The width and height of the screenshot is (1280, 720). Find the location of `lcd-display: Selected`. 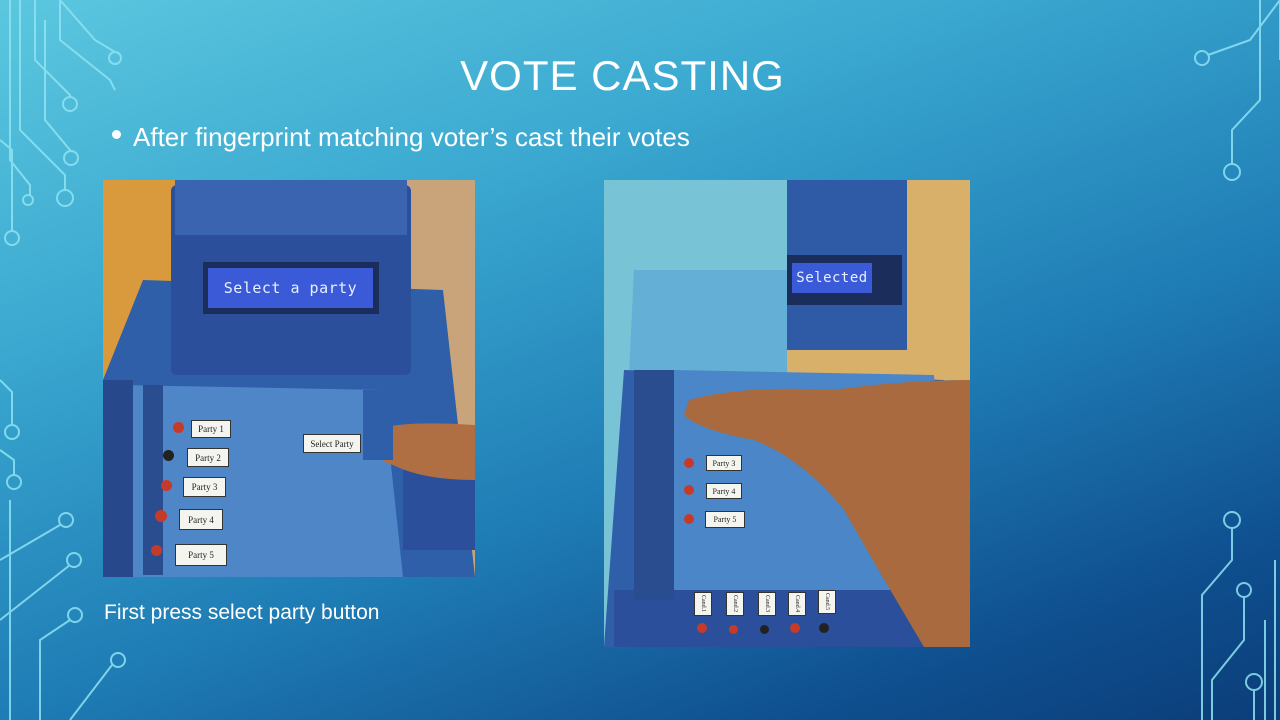

lcd-display: Selected is located at coordinates (832, 278).